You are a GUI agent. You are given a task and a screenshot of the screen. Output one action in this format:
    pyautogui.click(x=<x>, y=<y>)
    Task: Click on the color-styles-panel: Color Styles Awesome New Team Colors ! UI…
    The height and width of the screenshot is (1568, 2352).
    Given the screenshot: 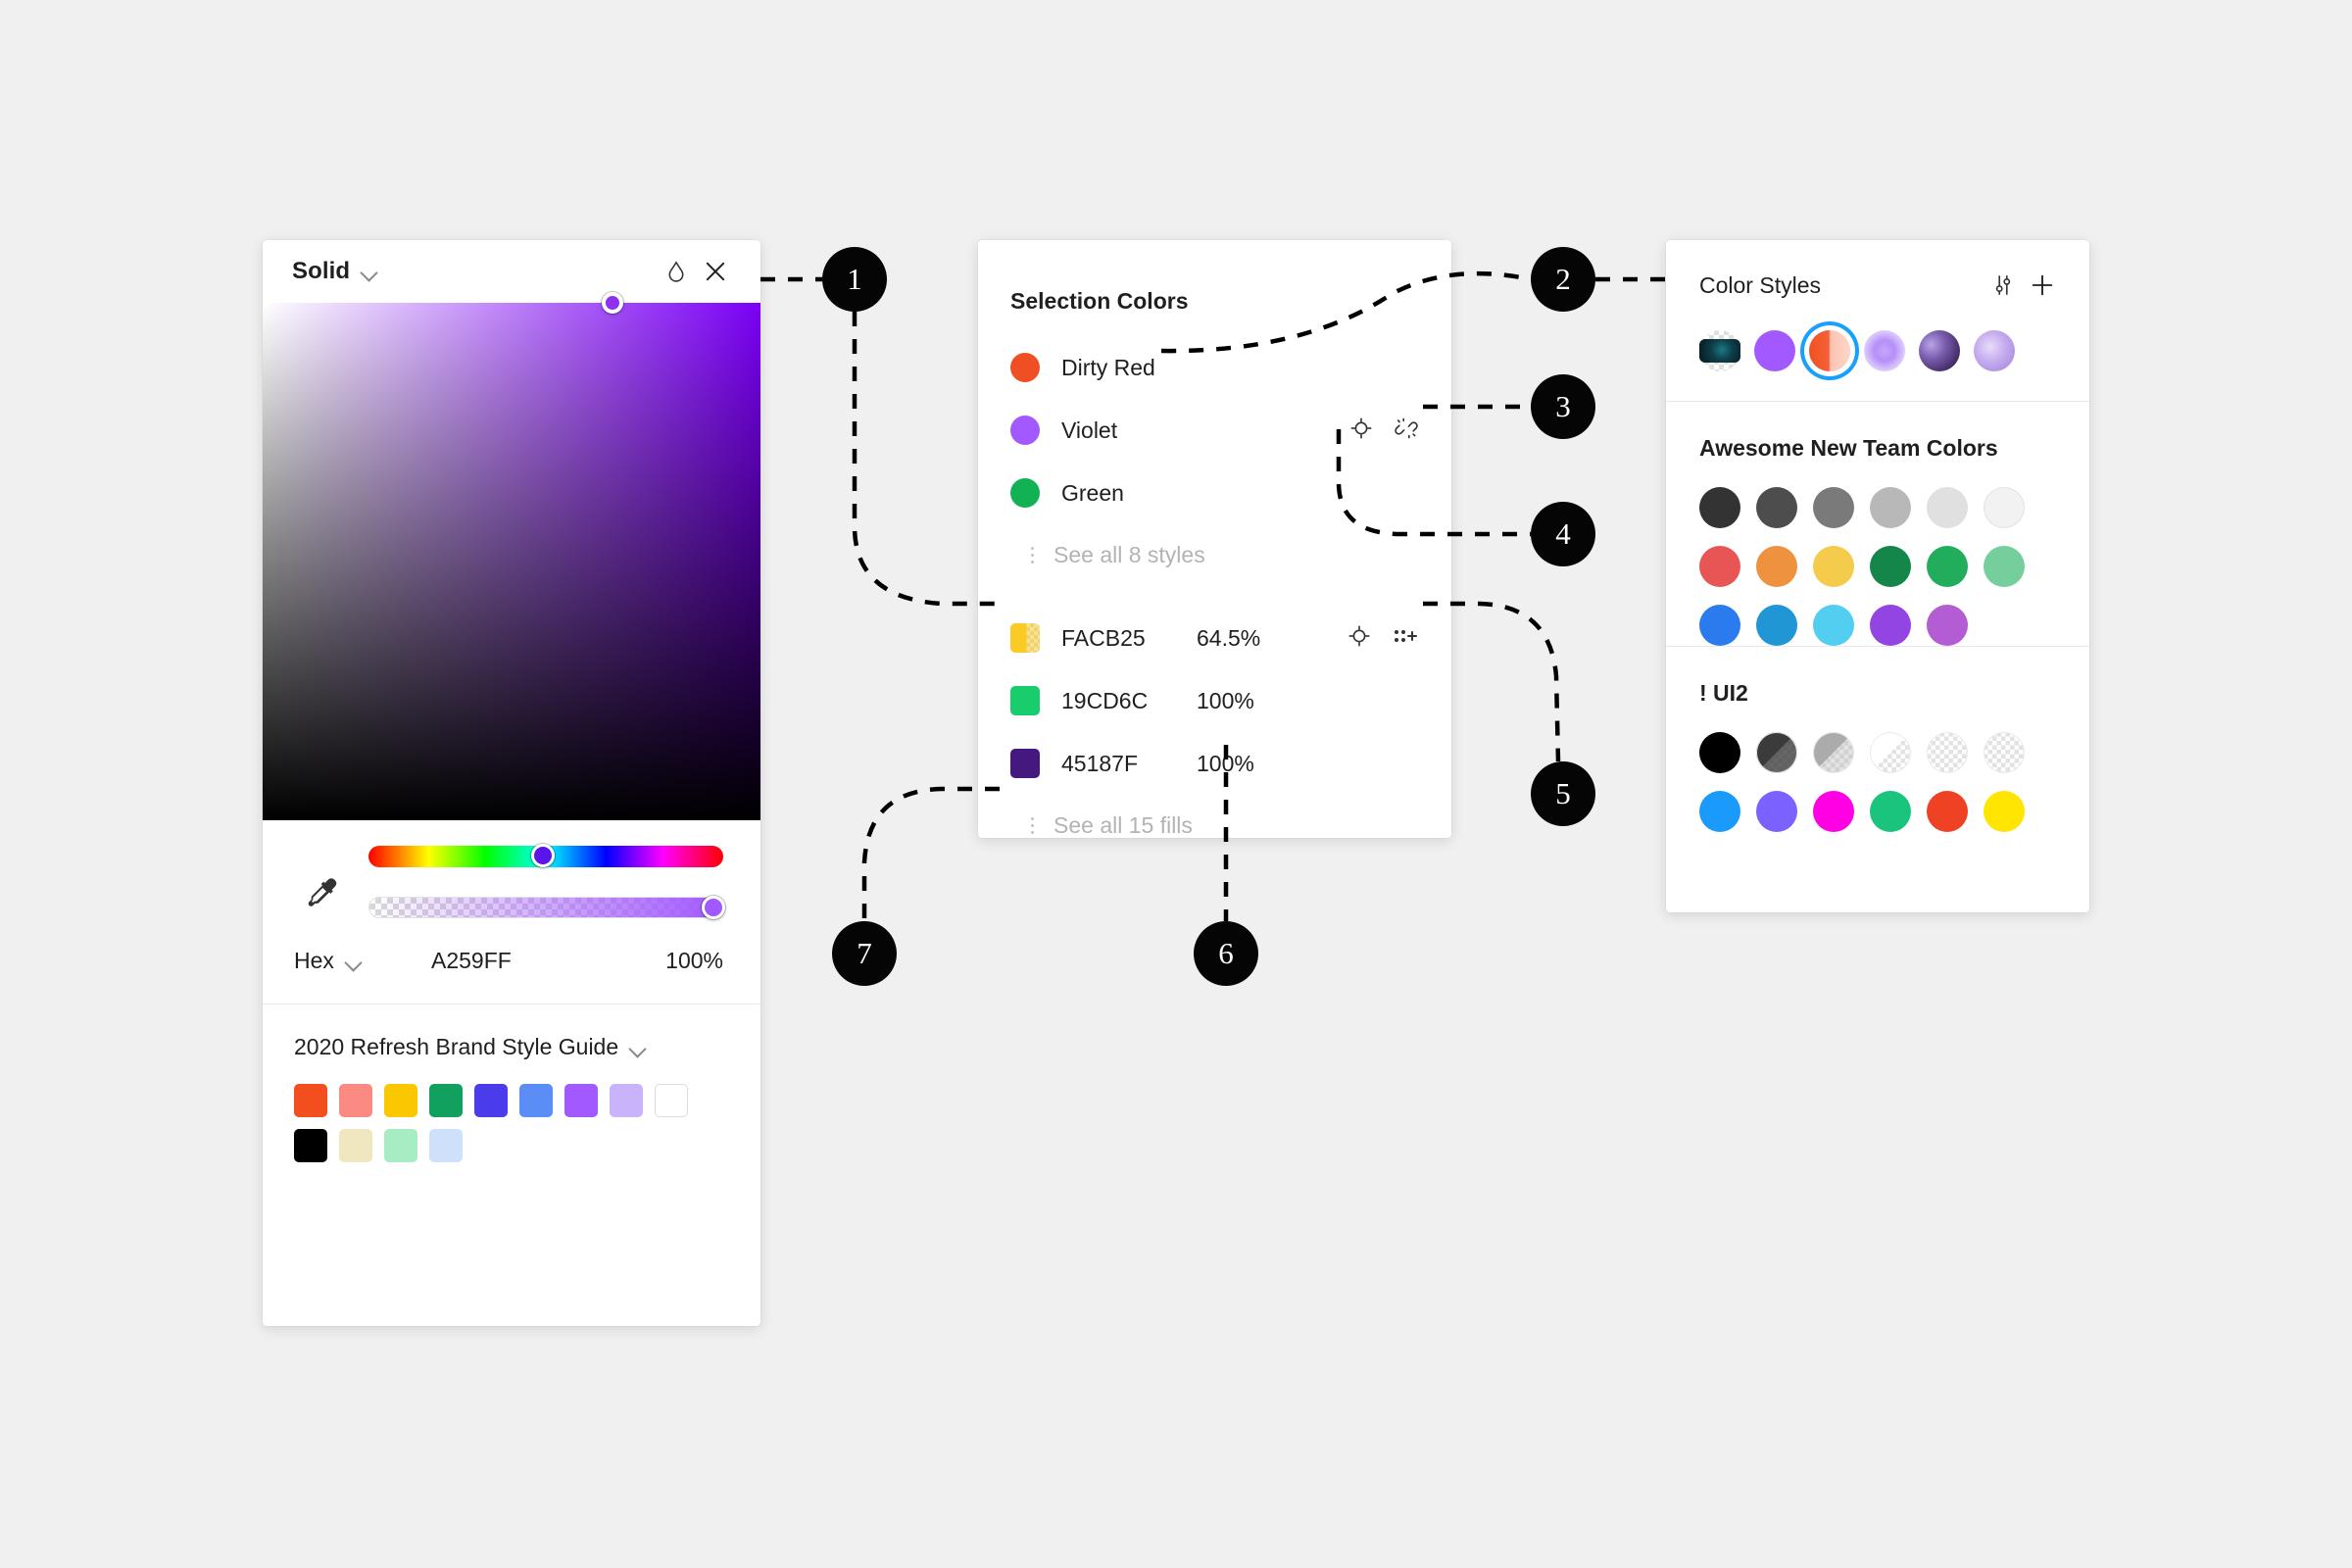 What is the action you would take?
    pyautogui.click(x=1877, y=576)
    